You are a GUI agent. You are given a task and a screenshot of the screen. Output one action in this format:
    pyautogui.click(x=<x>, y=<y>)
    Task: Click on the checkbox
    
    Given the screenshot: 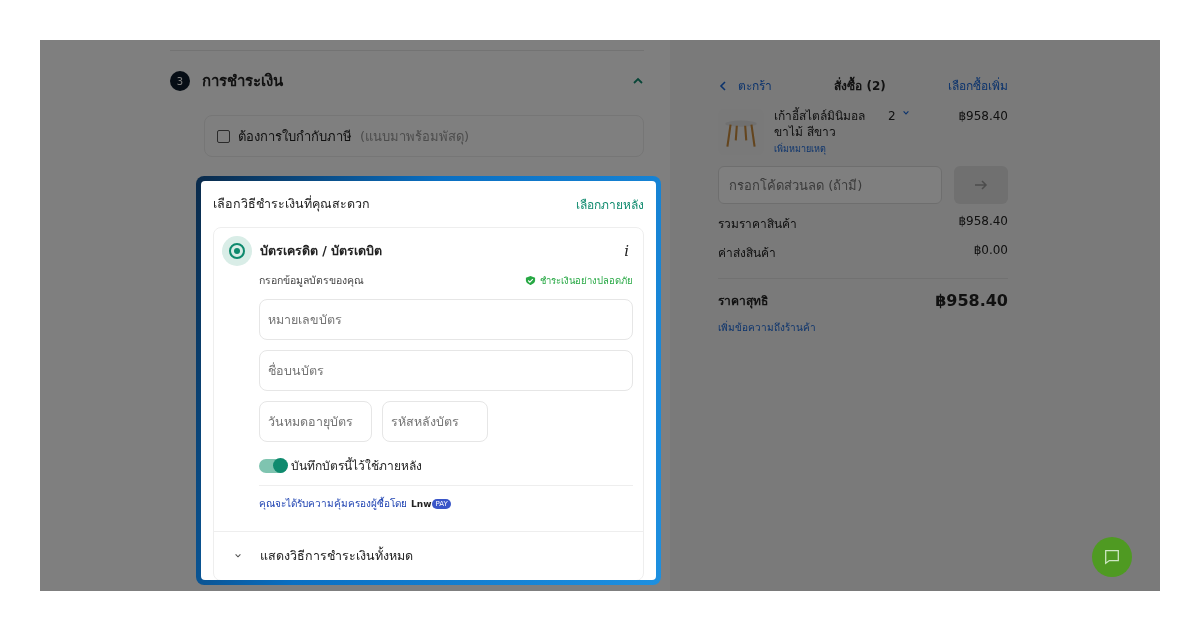 What is the action you would take?
    pyautogui.click(x=223, y=136)
    